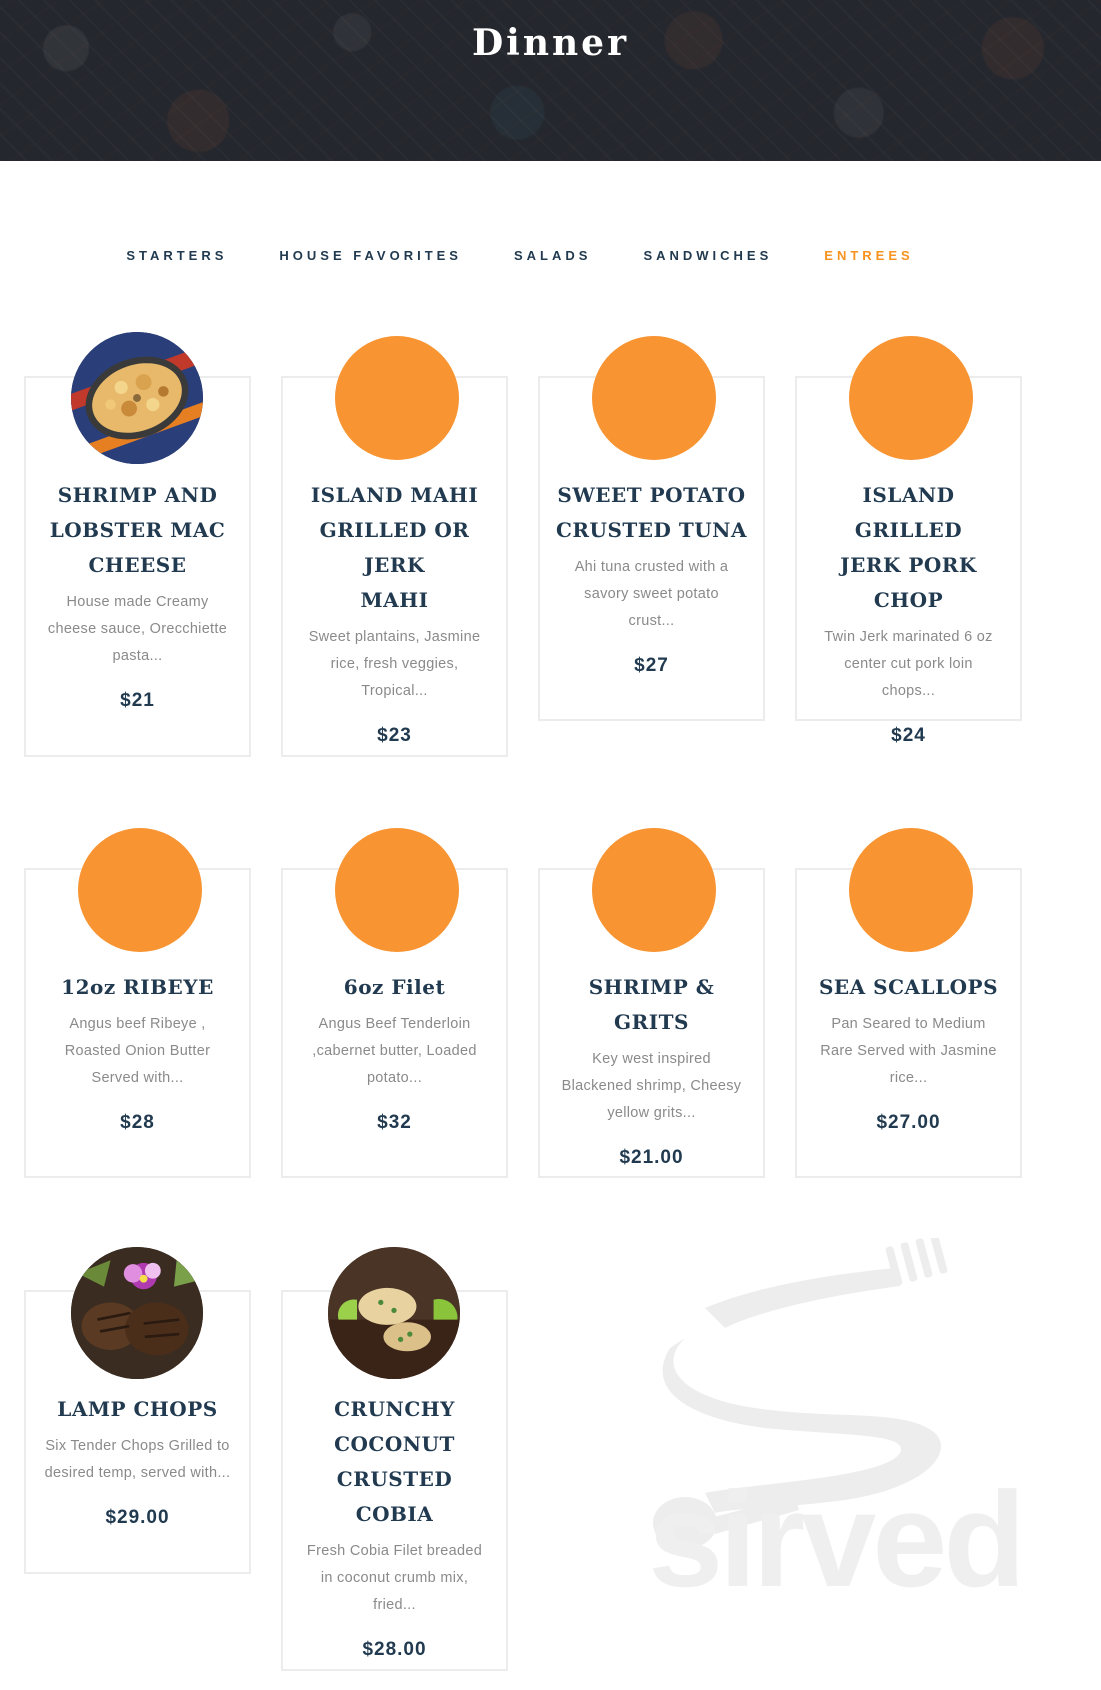 This screenshot has height=1690, width=1101. What do you see at coordinates (908, 1024) in the screenshot?
I see `item-desc-line: Pan Seared to Medium` at bounding box center [908, 1024].